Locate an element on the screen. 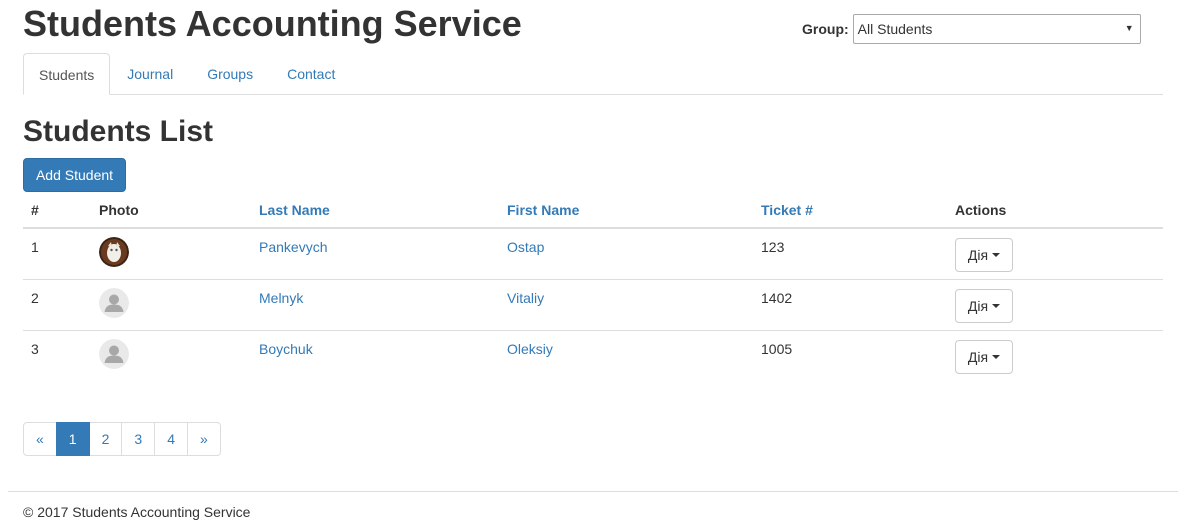  row-number: 1 is located at coordinates (35, 247).